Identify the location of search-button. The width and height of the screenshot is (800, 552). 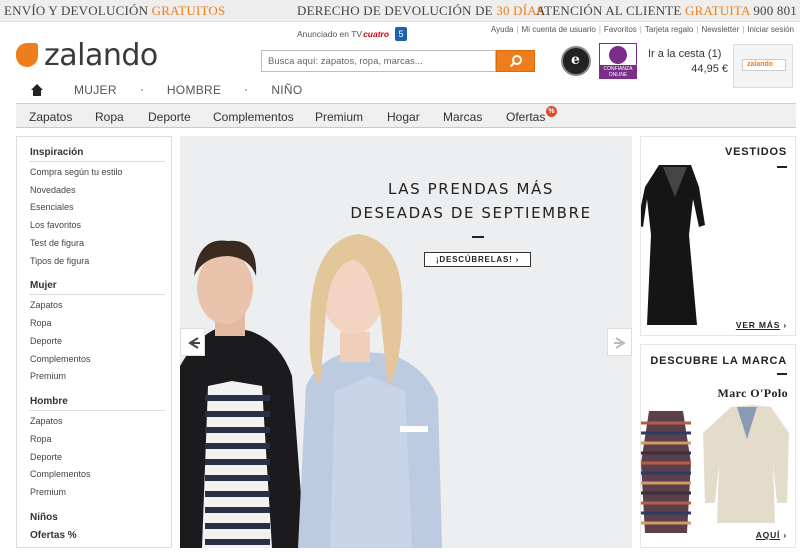
(515, 61).